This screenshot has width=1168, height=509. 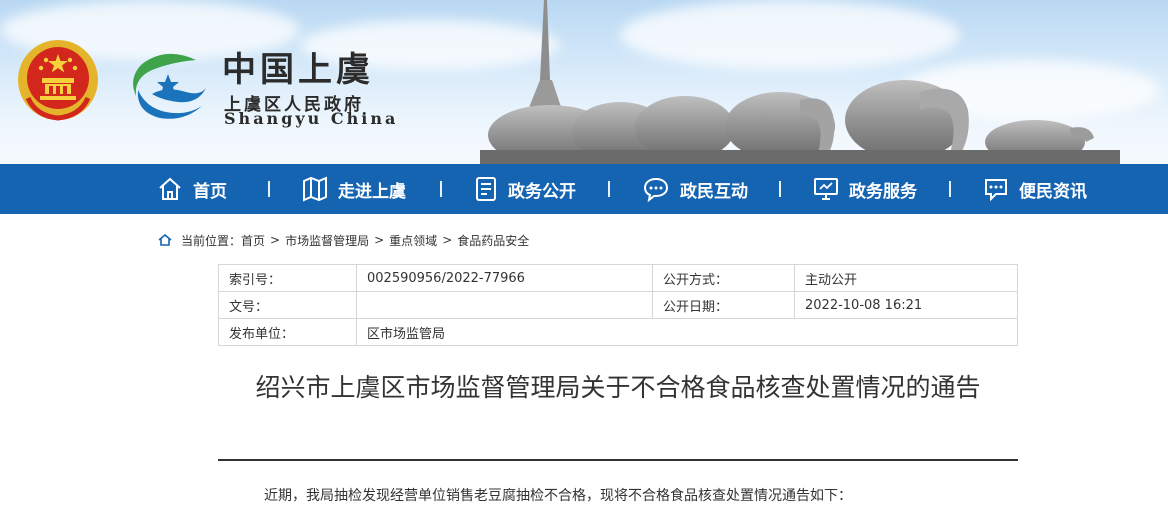 What do you see at coordinates (287, 332) in the screenshot?
I see `publisher-label: 发布单位：` at bounding box center [287, 332].